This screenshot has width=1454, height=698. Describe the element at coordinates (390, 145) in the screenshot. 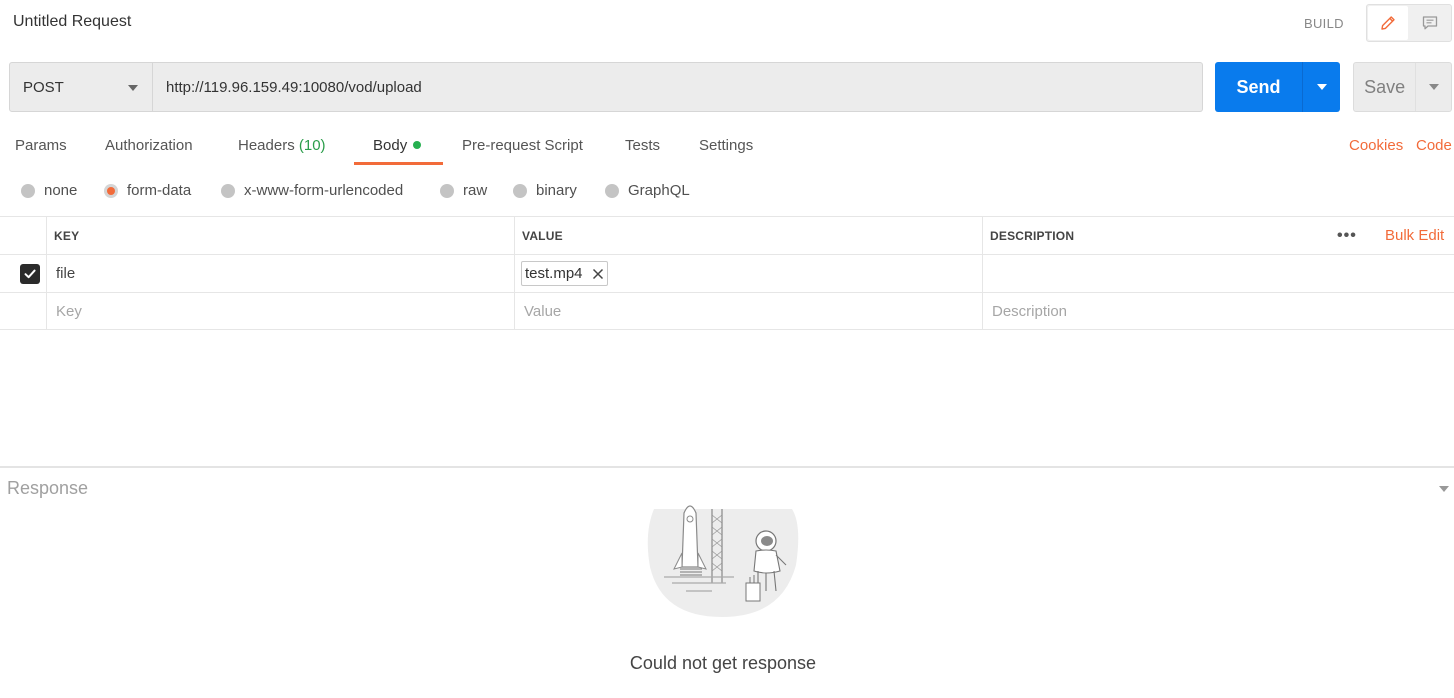

I see `tab-label: Body` at that location.